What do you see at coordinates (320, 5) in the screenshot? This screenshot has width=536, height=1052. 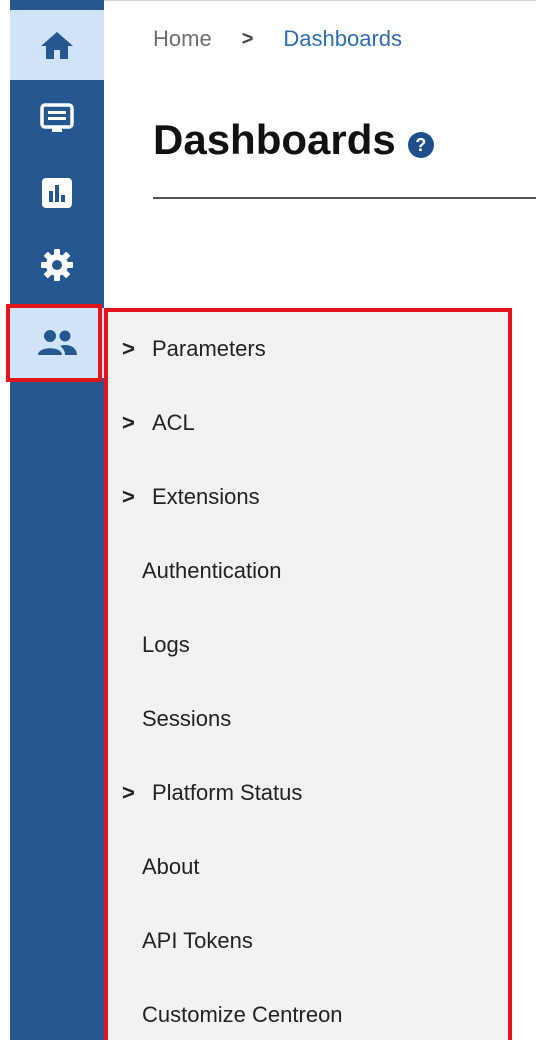 I see `top-border` at bounding box center [320, 5].